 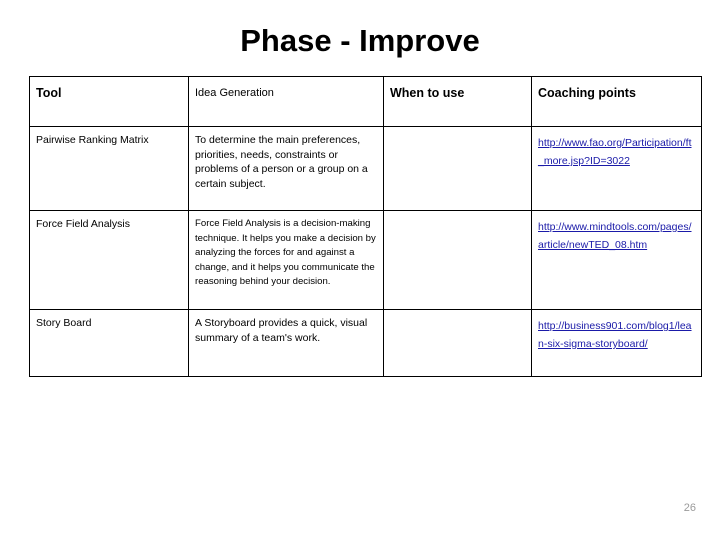 What do you see at coordinates (109, 343) in the screenshot?
I see `cell-tool-name: Story Board` at bounding box center [109, 343].